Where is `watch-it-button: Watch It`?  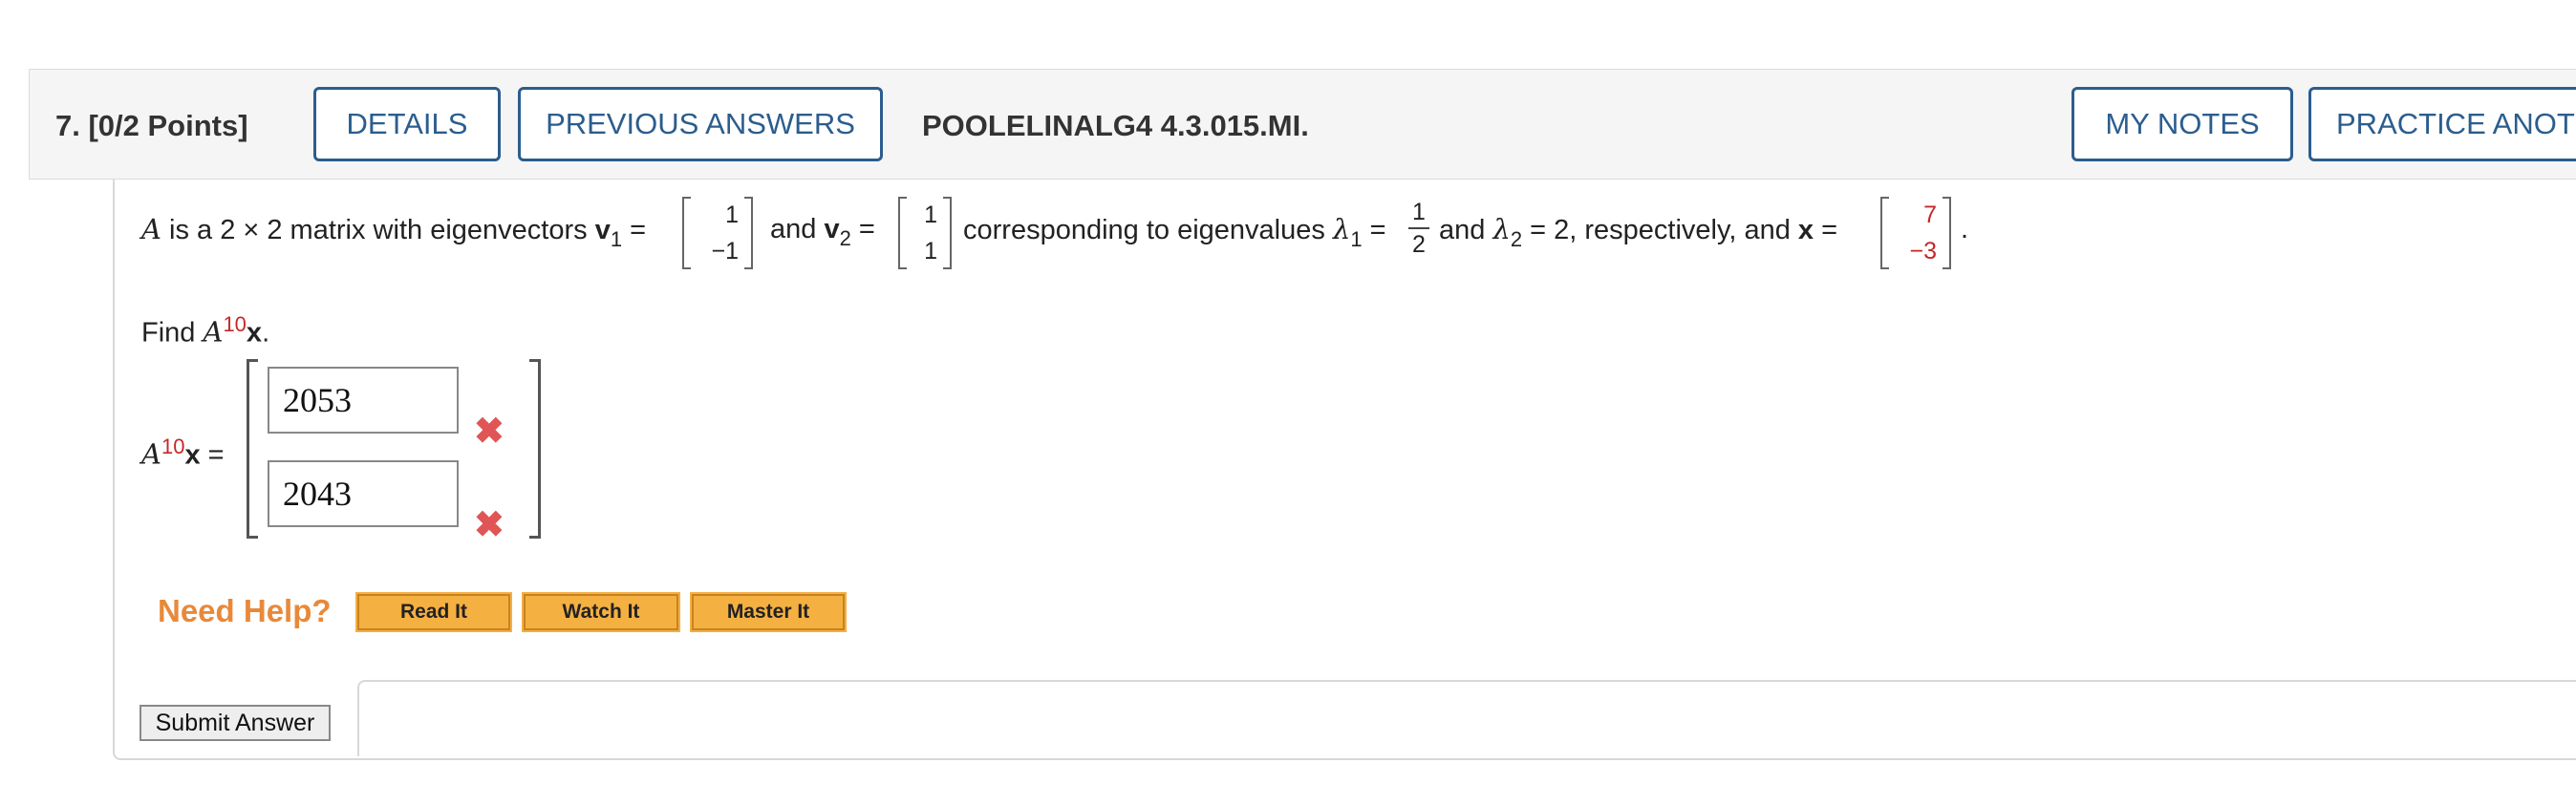
watch-it-button: Watch It is located at coordinates (601, 612).